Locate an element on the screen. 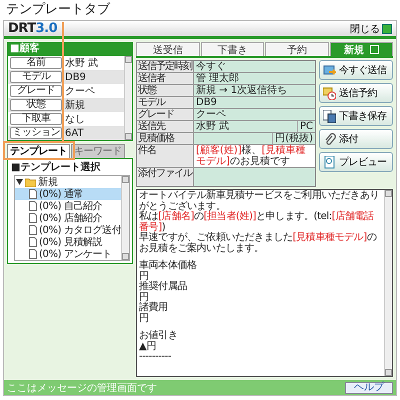  form-label: 送信予定時刻 is located at coordinates (165, 66).